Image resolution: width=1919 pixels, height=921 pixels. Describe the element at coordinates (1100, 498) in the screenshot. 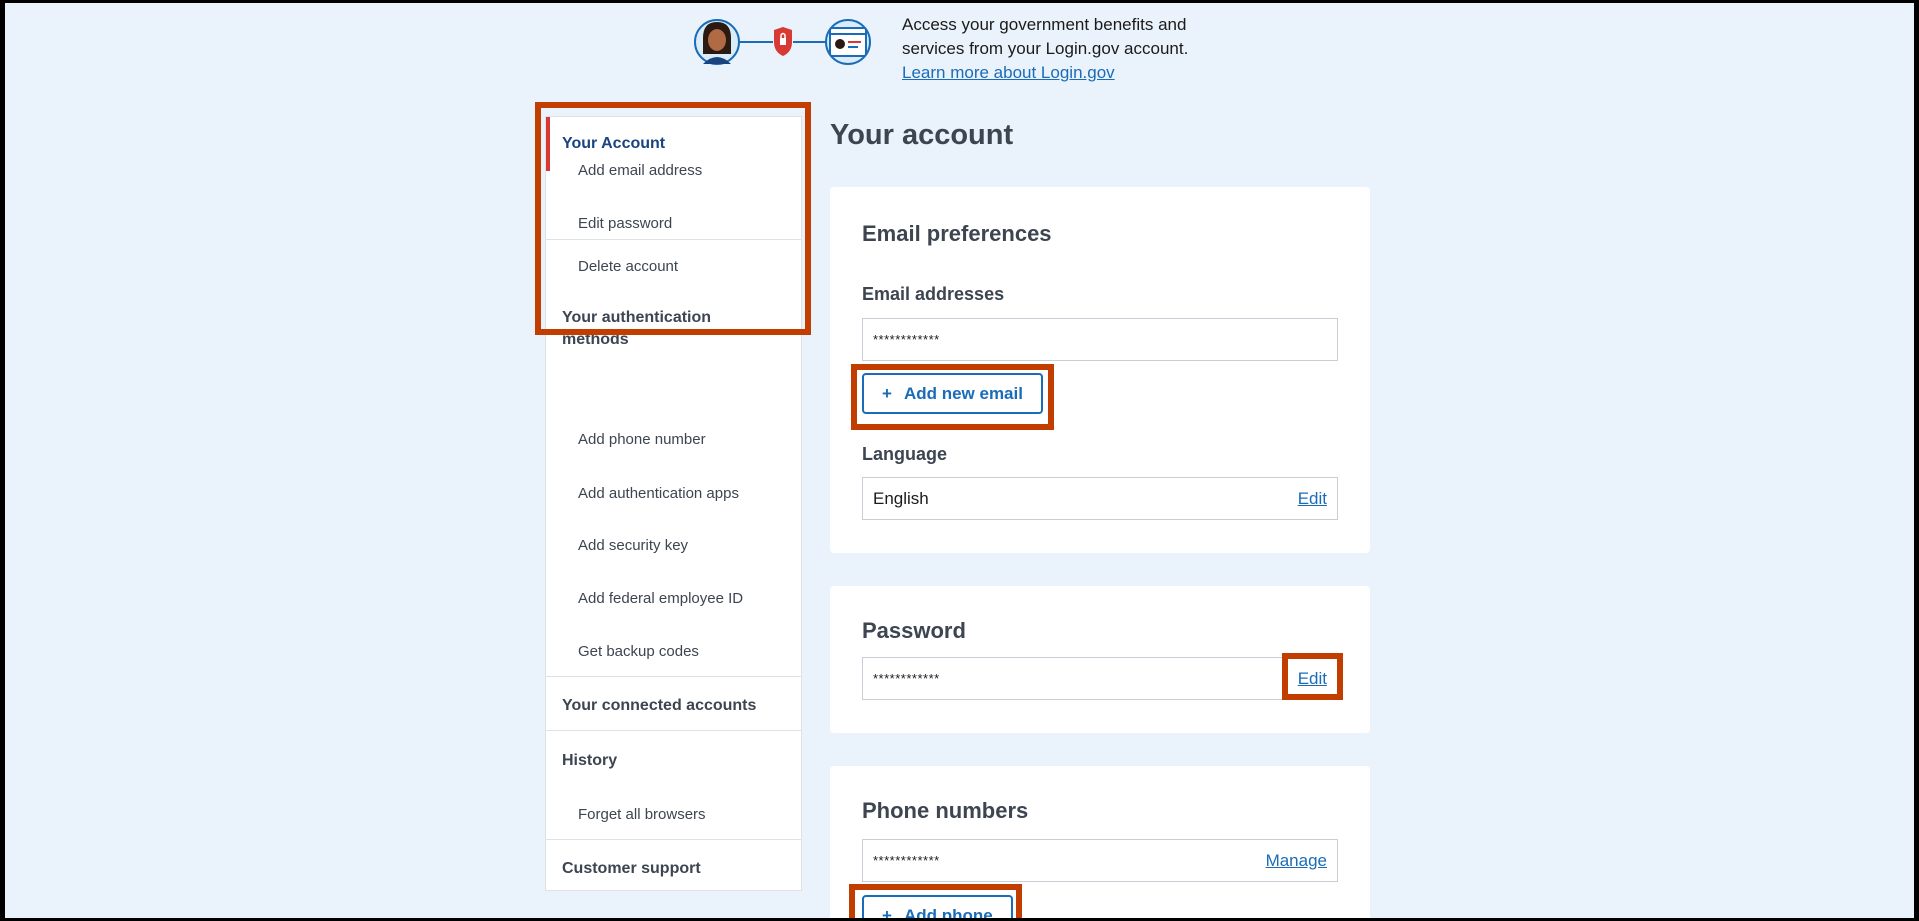

I see `language-field: English Edit` at that location.